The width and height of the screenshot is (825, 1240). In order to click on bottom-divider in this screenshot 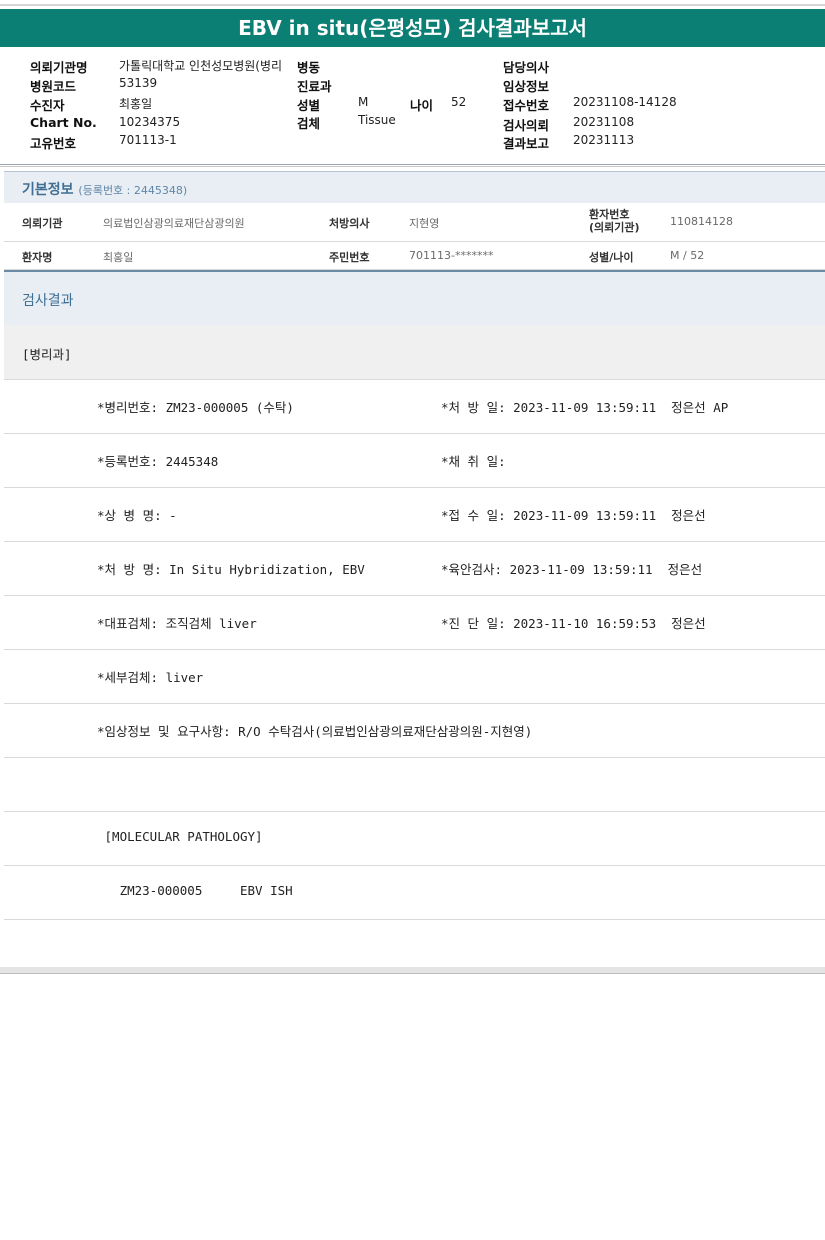, I will do `click(412, 970)`.